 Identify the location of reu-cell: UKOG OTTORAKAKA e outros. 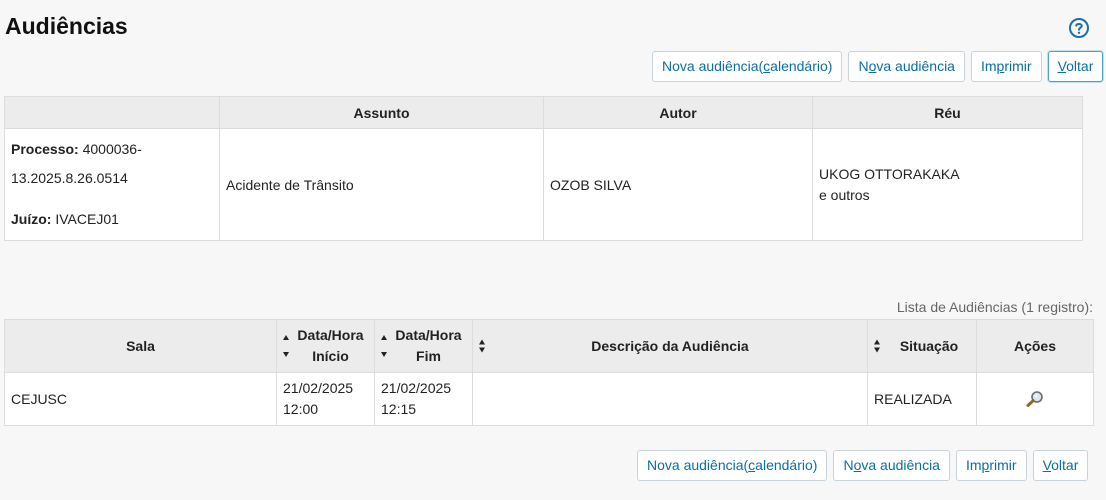
(947, 184).